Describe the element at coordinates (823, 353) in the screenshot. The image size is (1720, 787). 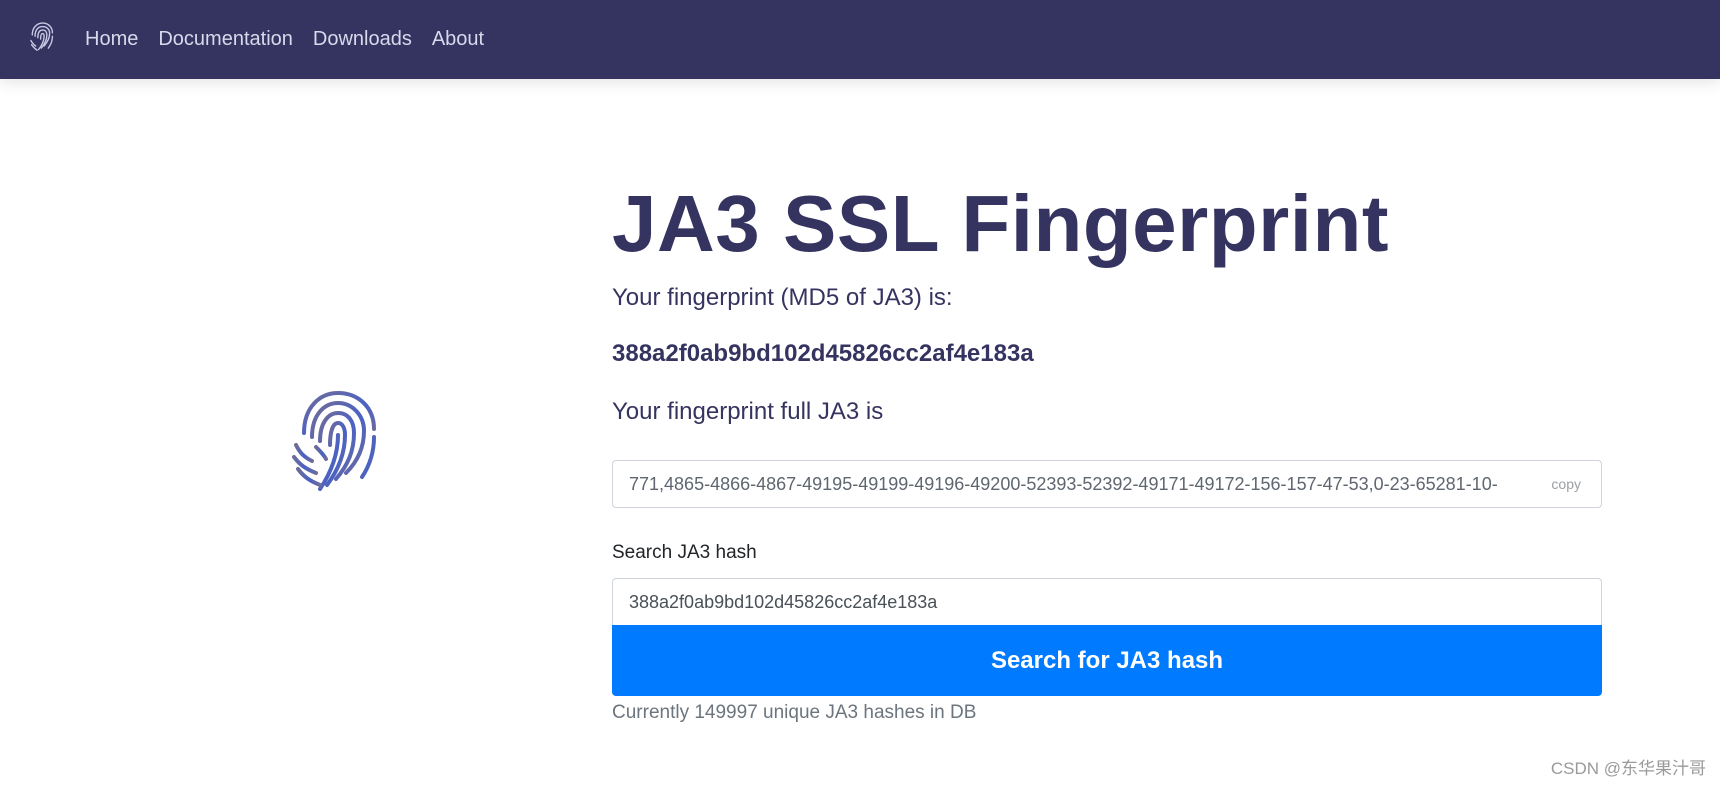
I see `md5-hash-value: 388a2f0ab9bd102d45826cc2af4e183a` at that location.